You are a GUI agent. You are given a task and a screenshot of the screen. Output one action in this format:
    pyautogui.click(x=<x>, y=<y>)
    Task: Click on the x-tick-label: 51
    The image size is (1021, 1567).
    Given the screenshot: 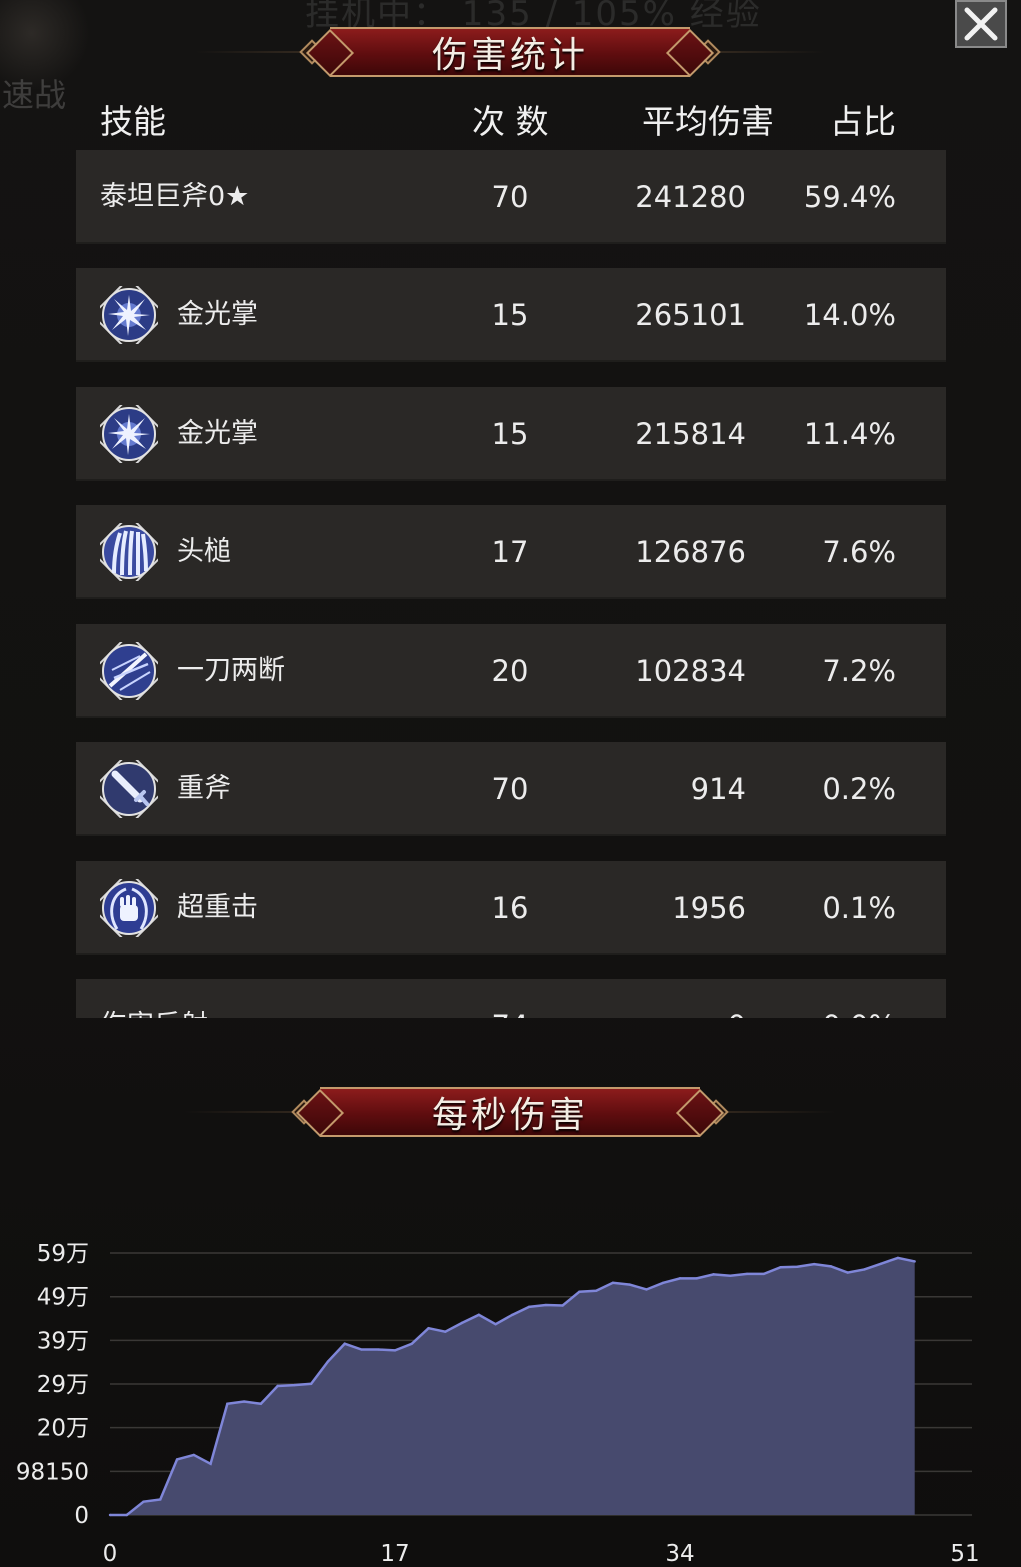 What is the action you would take?
    pyautogui.click(x=964, y=1554)
    